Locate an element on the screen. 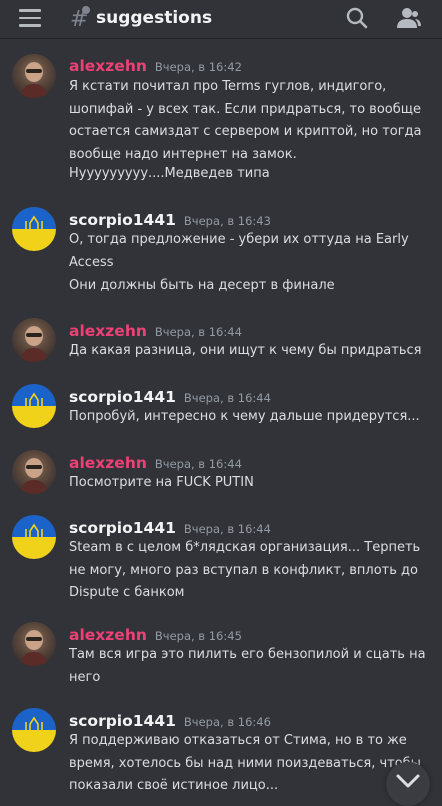 This screenshot has height=806, width=442. jump-to-present-button is located at coordinates (408, 784).